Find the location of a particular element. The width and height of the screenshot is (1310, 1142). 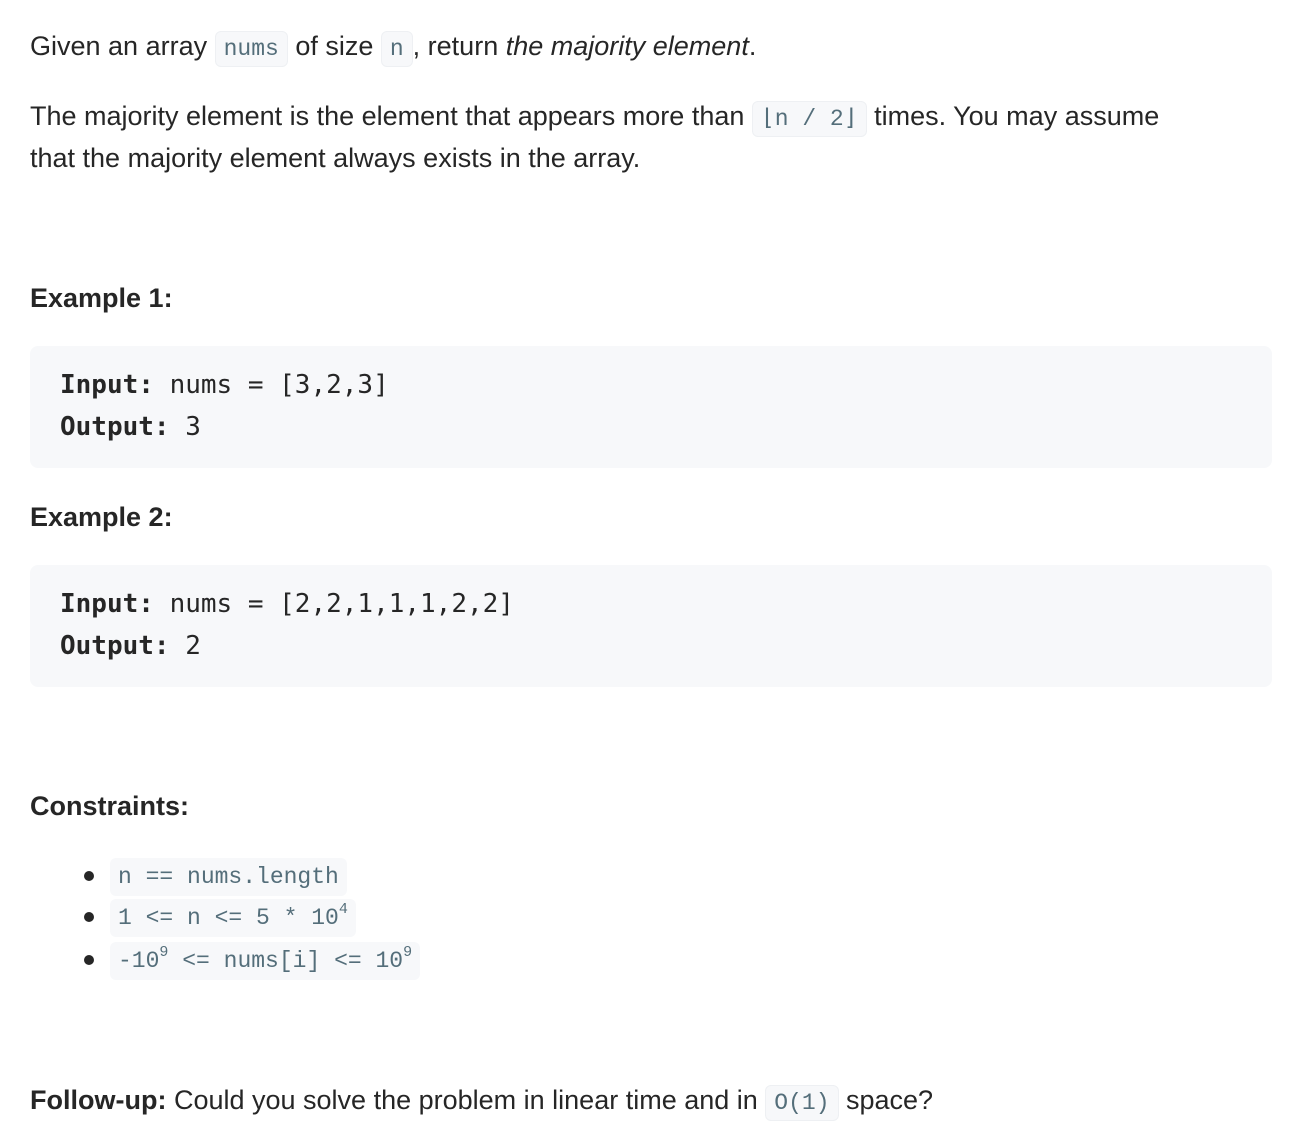

input-value: nums = [2,2,1,1,1,2,2] is located at coordinates (333, 604).